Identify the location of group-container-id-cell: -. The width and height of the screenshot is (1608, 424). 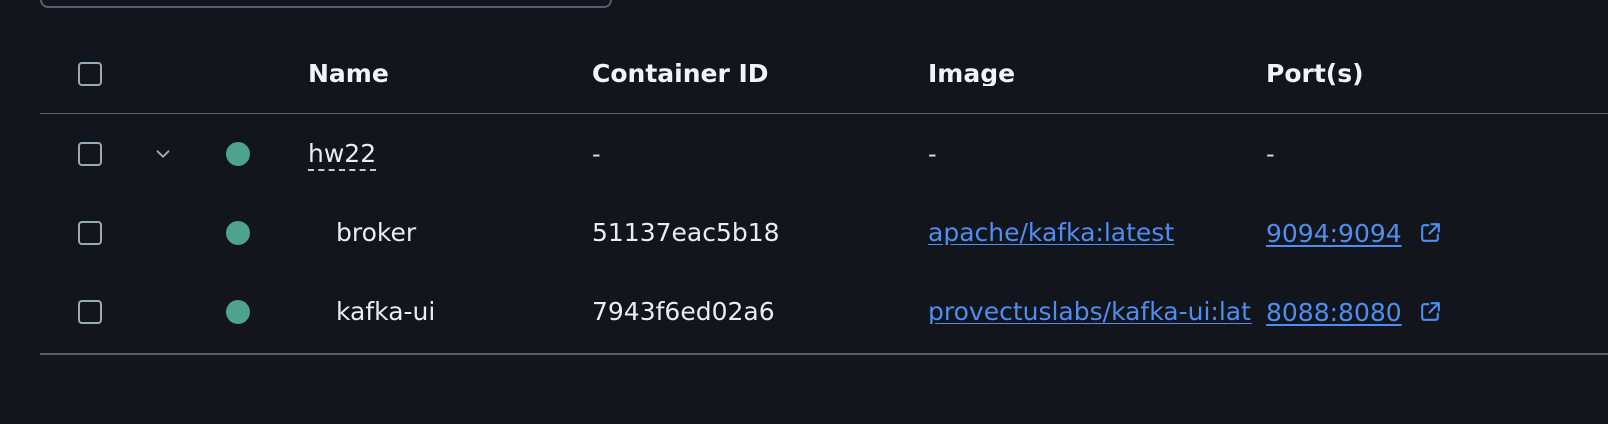
(596, 153).